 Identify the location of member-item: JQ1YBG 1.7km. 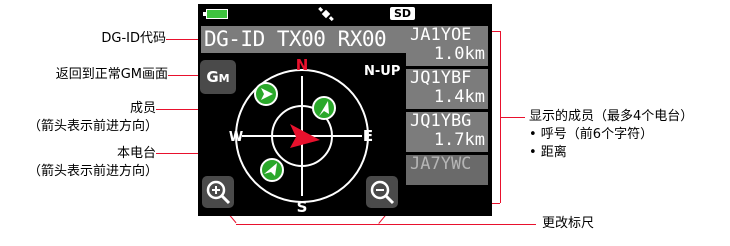
(447, 132).